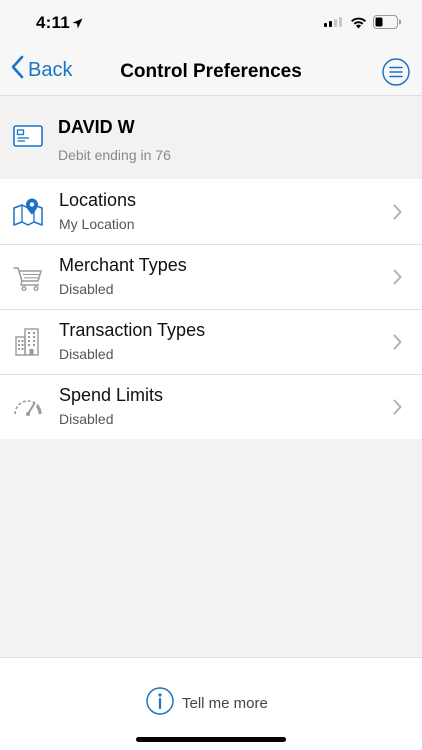 The height and width of the screenshot is (750, 422). I want to click on cardholder-name: DAVID W, so click(96, 127).